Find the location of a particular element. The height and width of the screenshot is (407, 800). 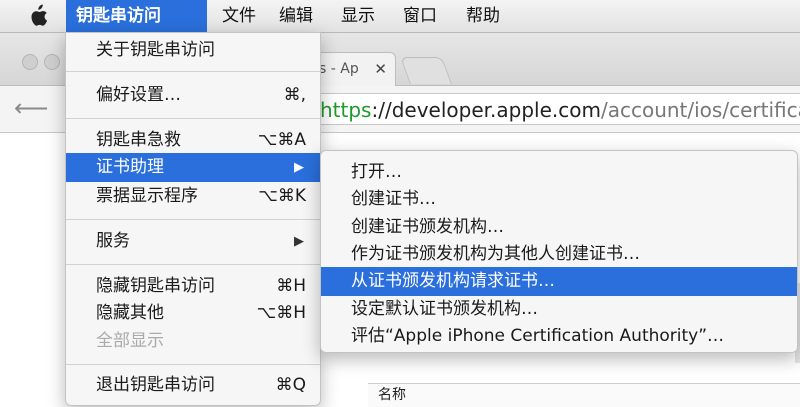

menu-edit: 编辑 is located at coordinates (296, 16).